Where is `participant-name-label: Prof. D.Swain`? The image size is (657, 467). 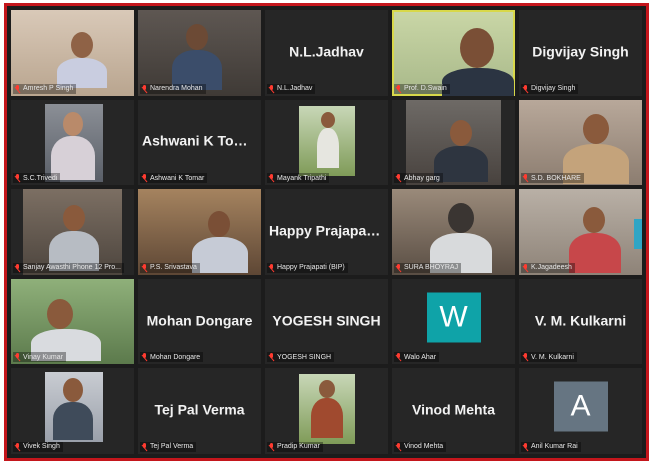
participant-name-label: Prof. D.Swain is located at coordinates (422, 88).